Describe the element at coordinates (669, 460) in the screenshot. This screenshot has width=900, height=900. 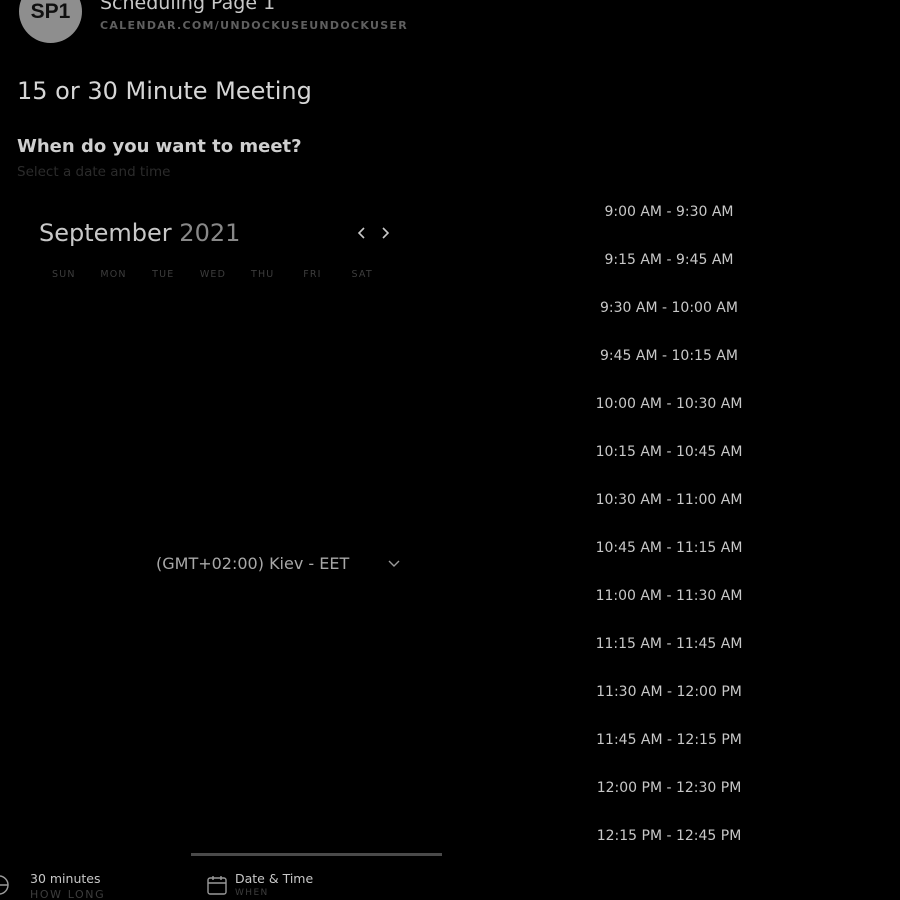
I see `time-slot-button: 10:15 AM - 10:45 AM` at that location.